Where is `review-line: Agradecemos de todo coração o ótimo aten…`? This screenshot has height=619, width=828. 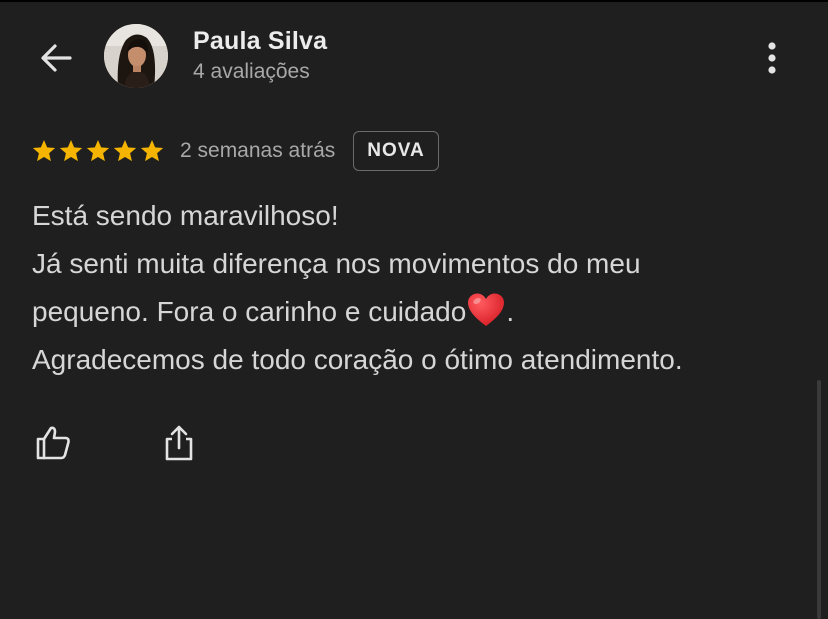
review-line: Agradecemos de todo coração o ótimo aten… is located at coordinates (357, 359).